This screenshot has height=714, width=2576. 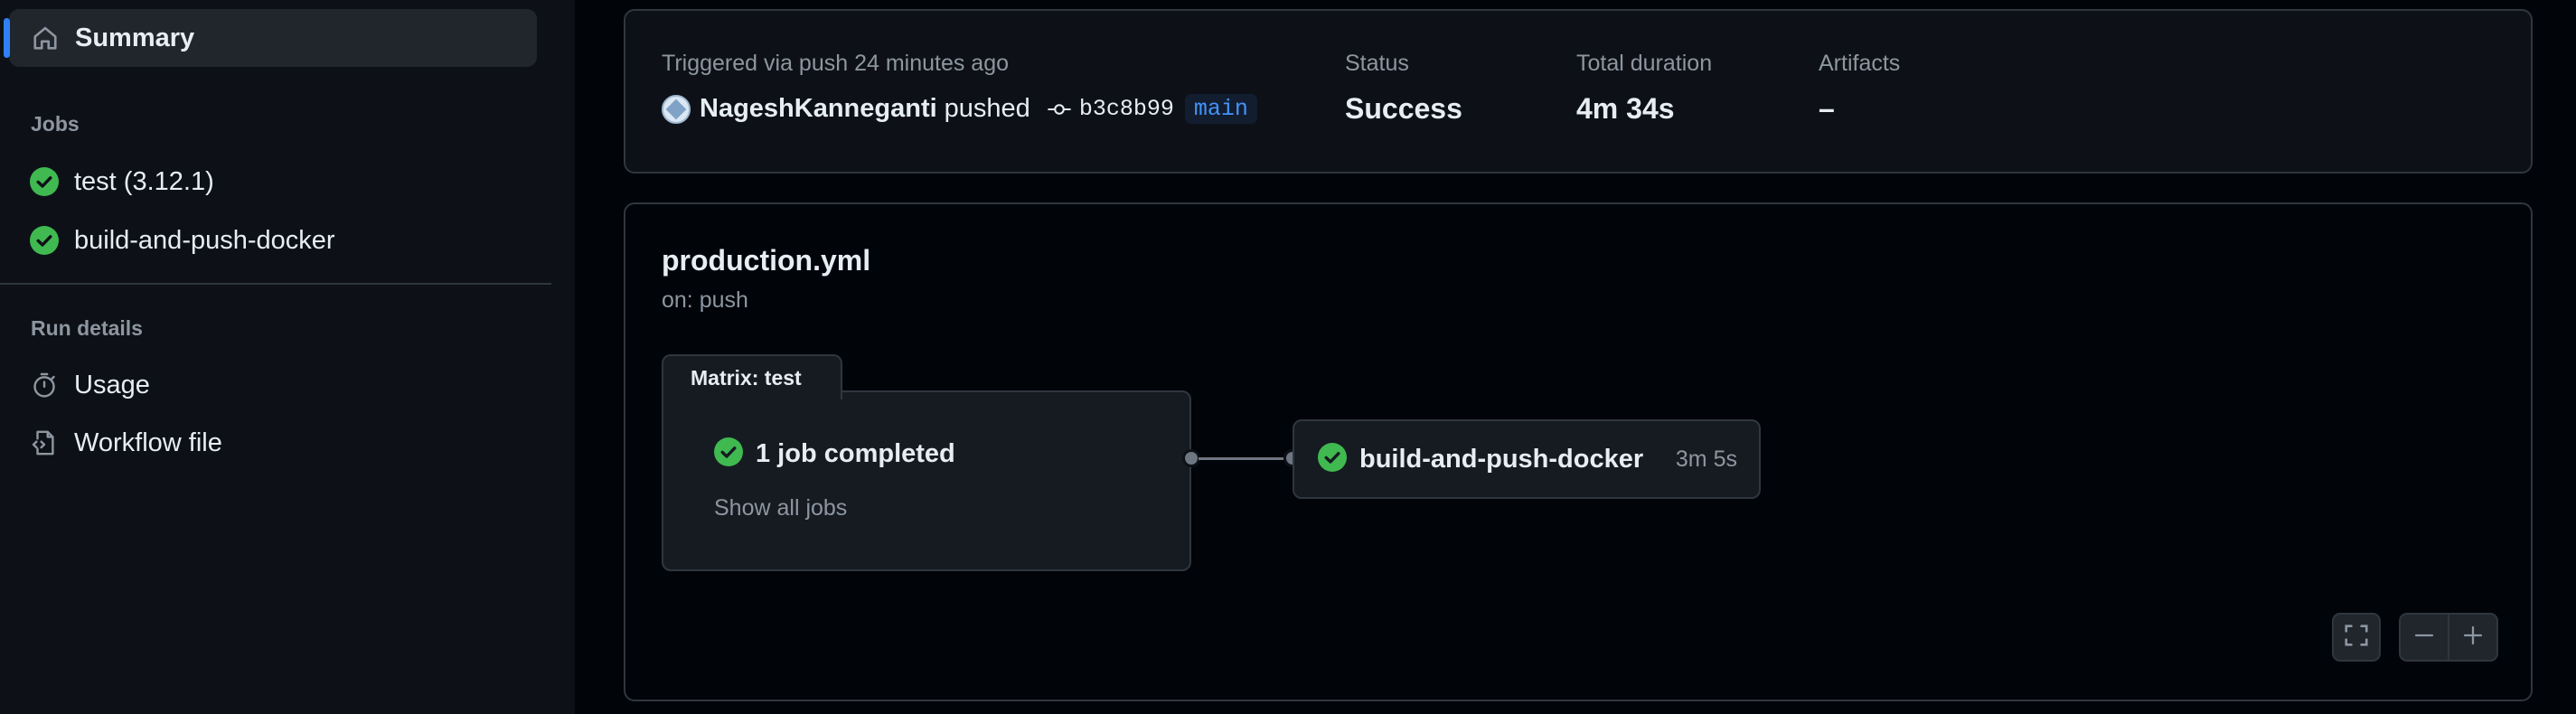 I want to click on sidebar-job-build-and-push-docker: build-and-push-docker, so click(x=182, y=240).